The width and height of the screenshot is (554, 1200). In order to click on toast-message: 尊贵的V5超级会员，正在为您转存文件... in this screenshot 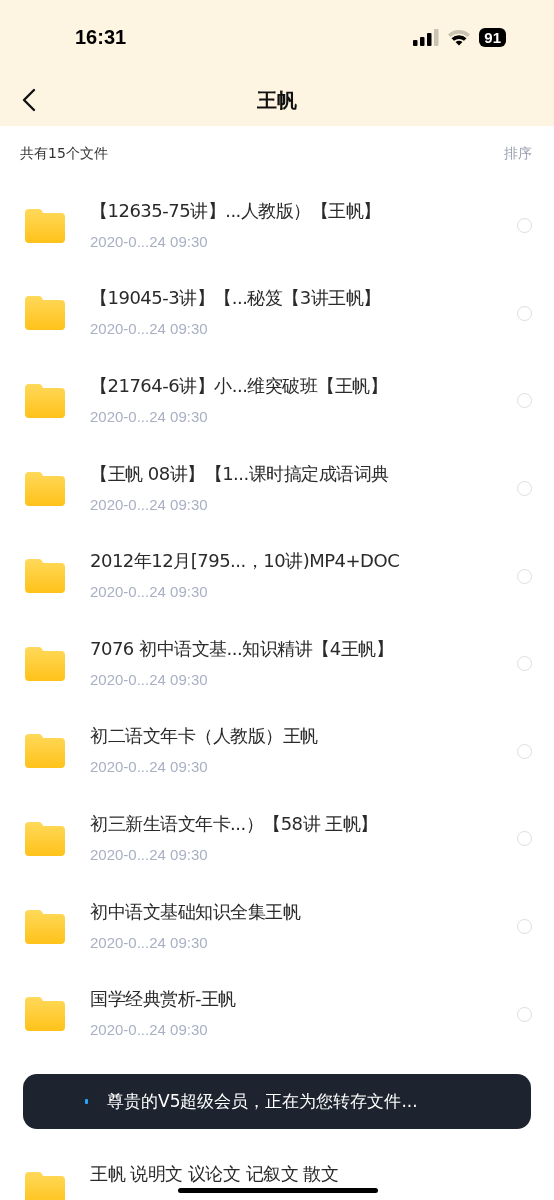, I will do `click(262, 1102)`.